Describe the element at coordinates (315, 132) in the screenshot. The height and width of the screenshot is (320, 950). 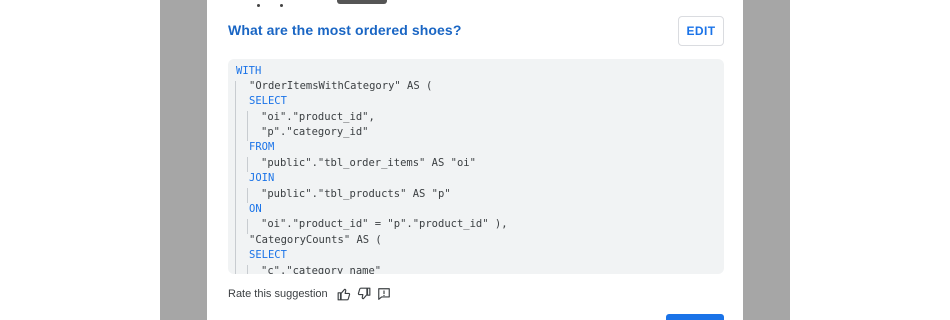
I see `code-line: "p"."category_id"` at that location.